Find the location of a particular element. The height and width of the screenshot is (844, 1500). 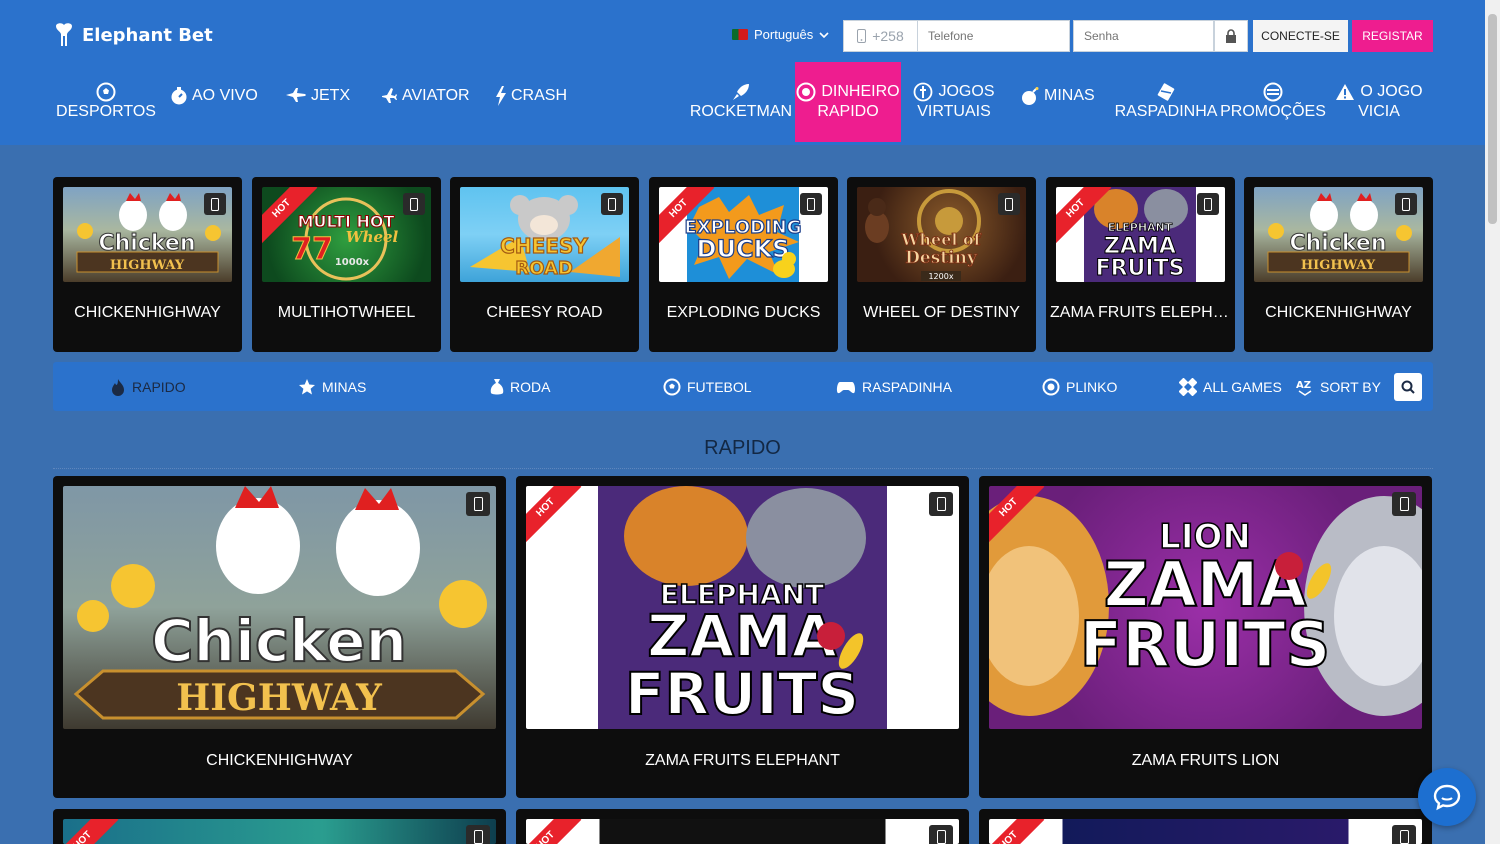

register-button: REGISTAR is located at coordinates (1392, 36).